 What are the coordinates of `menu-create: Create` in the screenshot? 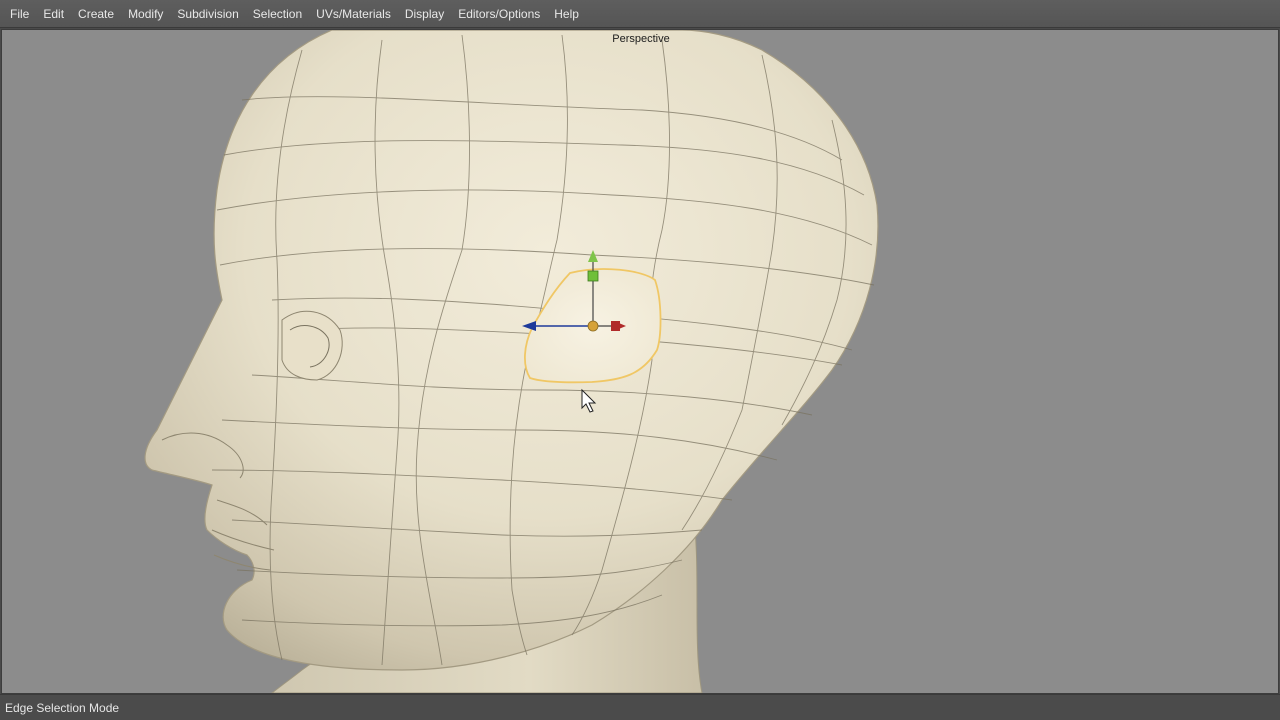 It's located at (96, 14).